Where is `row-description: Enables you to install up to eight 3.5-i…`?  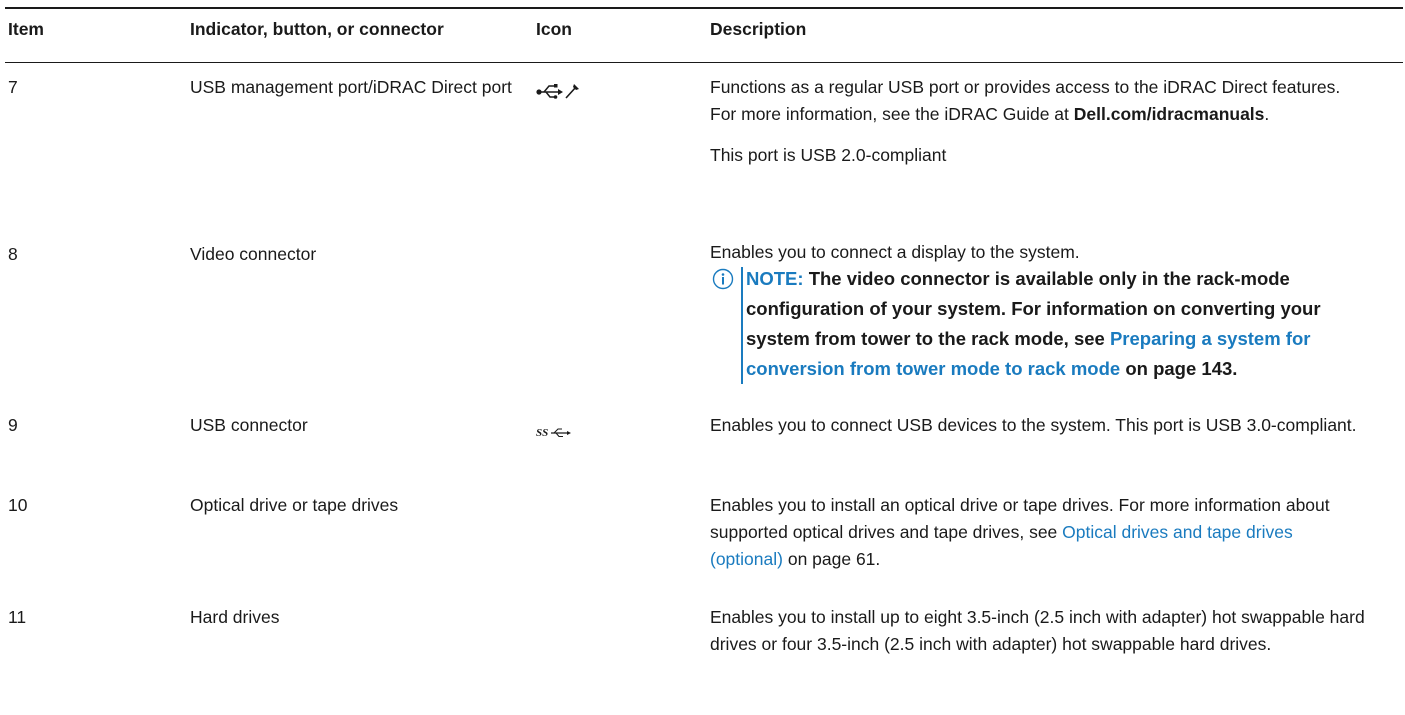 row-description: Enables you to install up to eight 3.5-i… is located at coordinates (1037, 630).